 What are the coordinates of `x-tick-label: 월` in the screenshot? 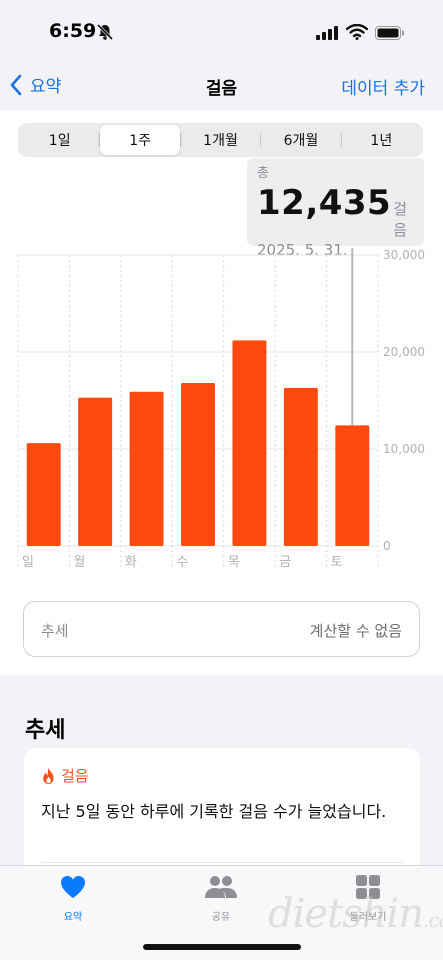 It's located at (79, 562).